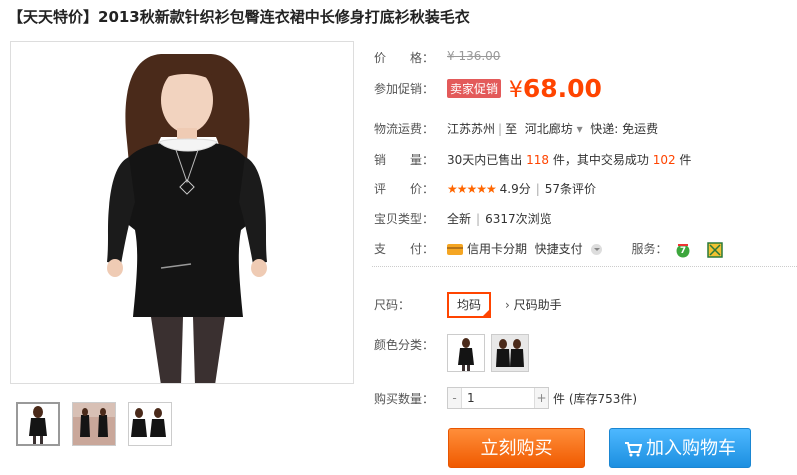 This screenshot has width=797, height=475. Describe the element at coordinates (471, 129) in the screenshot. I see `ship-from: 江苏苏州` at that location.